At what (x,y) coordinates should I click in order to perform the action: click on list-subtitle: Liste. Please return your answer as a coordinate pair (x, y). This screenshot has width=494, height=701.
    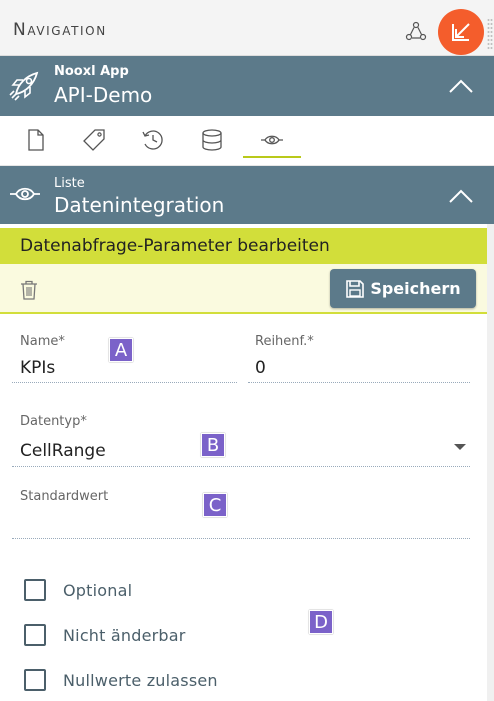
    Looking at the image, I should click on (69, 183).